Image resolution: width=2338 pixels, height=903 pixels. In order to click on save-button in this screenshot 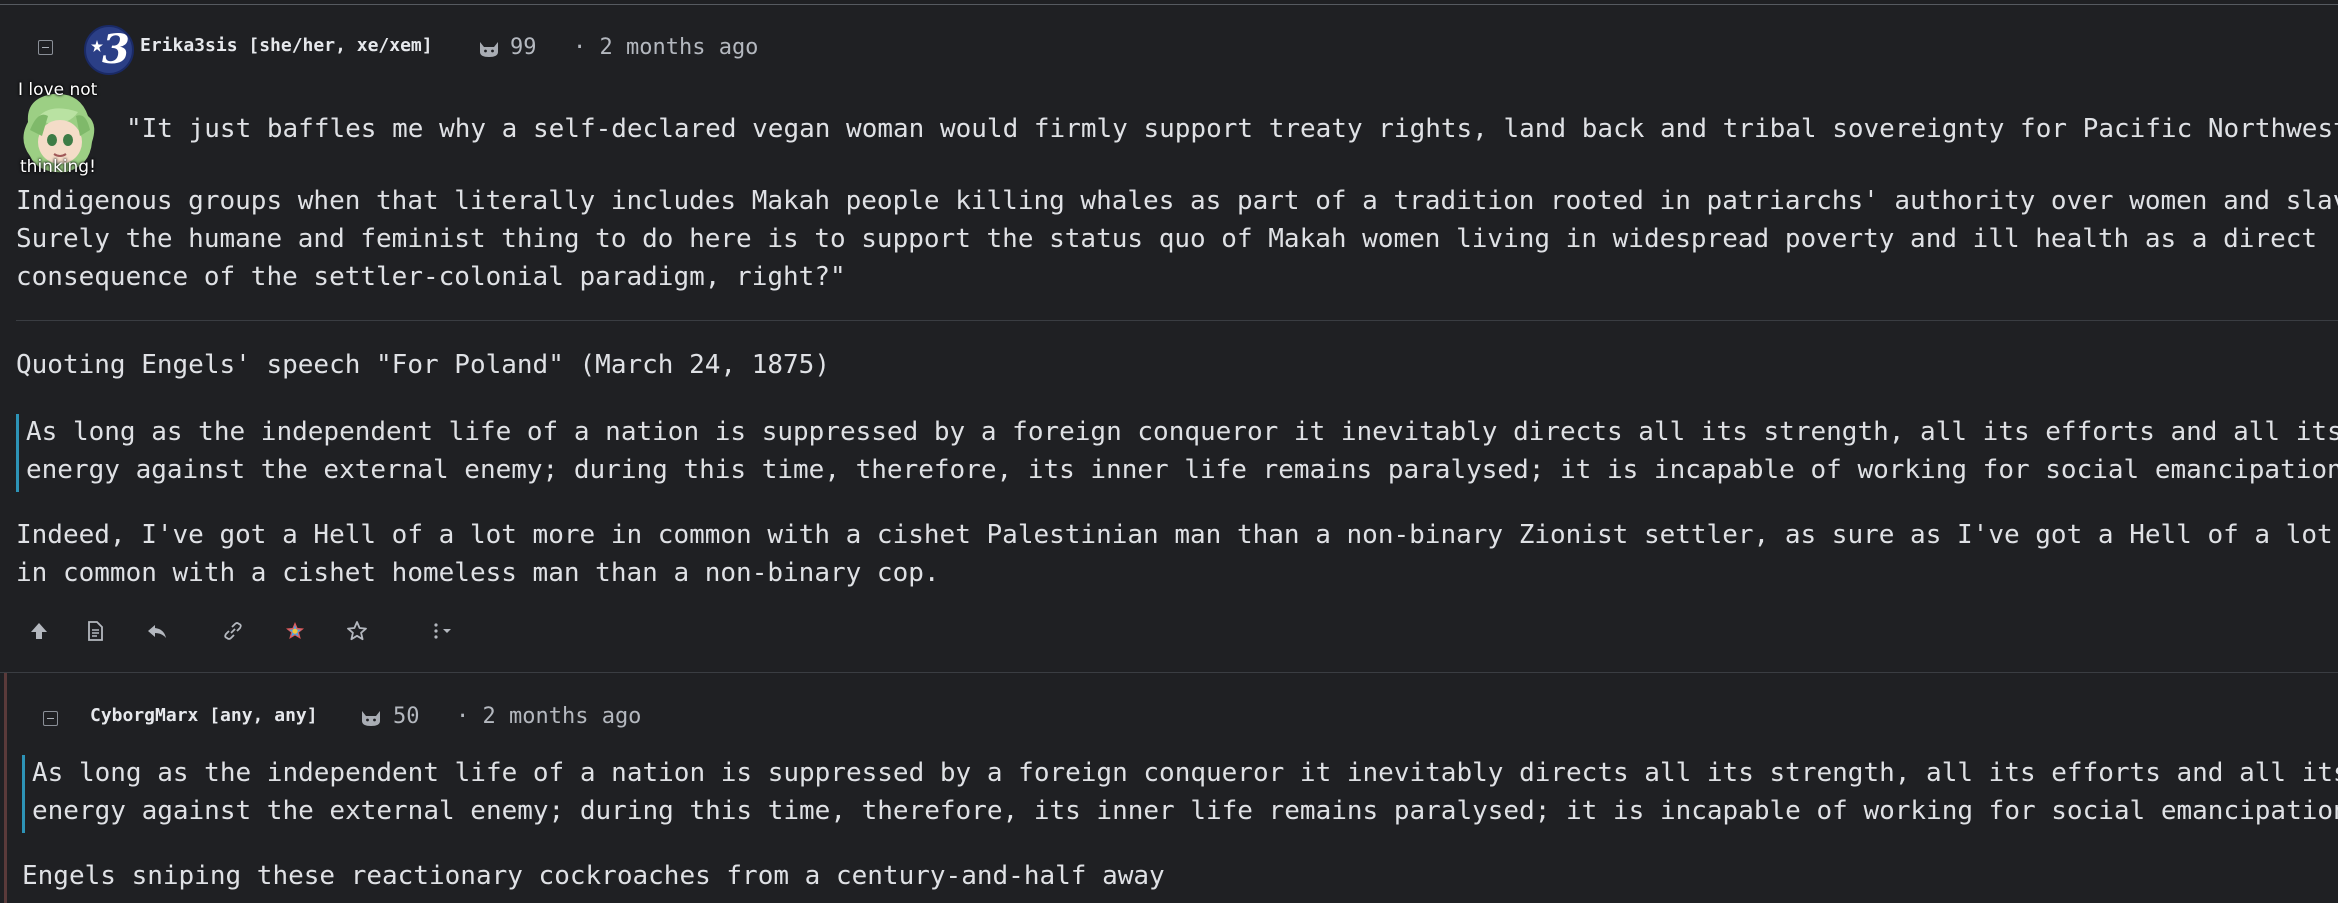, I will do `click(357, 631)`.